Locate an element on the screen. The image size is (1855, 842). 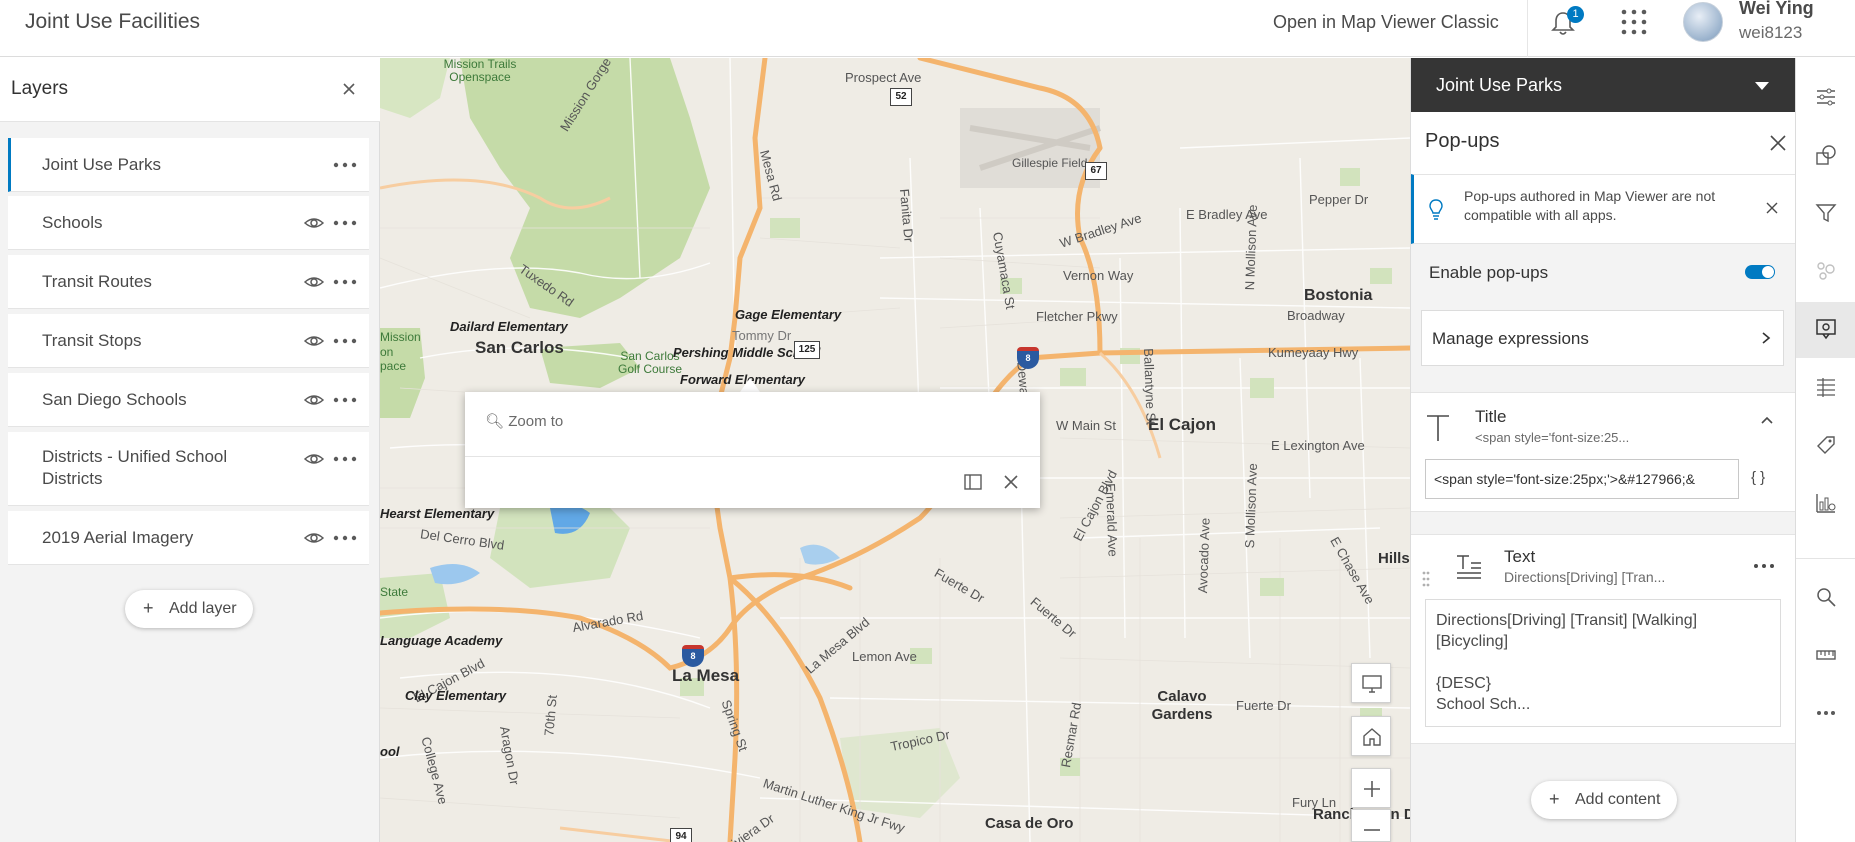
map-label: Gillespie Field is located at coordinates (1050, 163).